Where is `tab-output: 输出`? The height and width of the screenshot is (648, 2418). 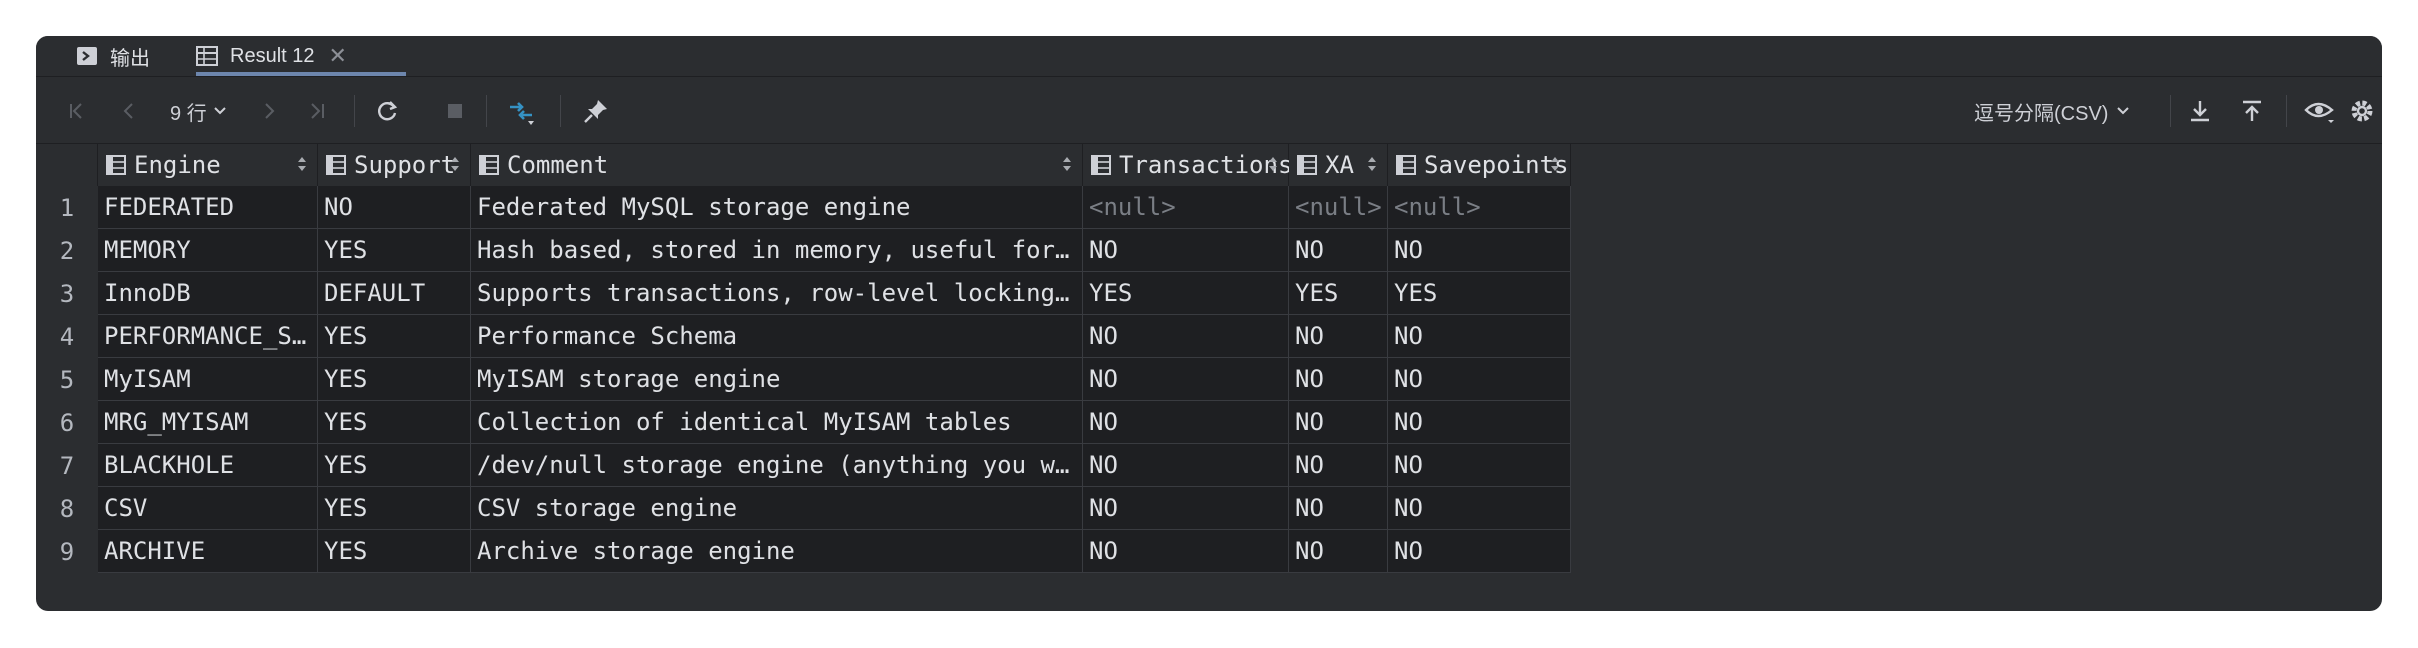
tab-output: 输出 is located at coordinates (113, 56).